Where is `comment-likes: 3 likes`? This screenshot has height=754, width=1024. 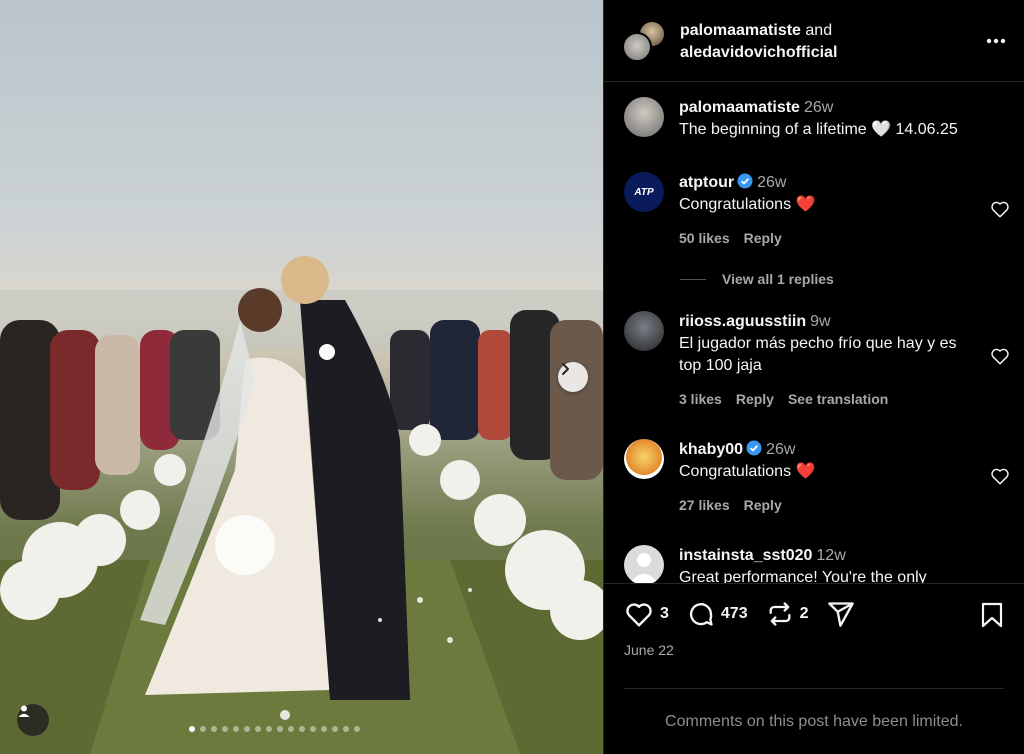
comment-likes: 3 likes is located at coordinates (700, 399).